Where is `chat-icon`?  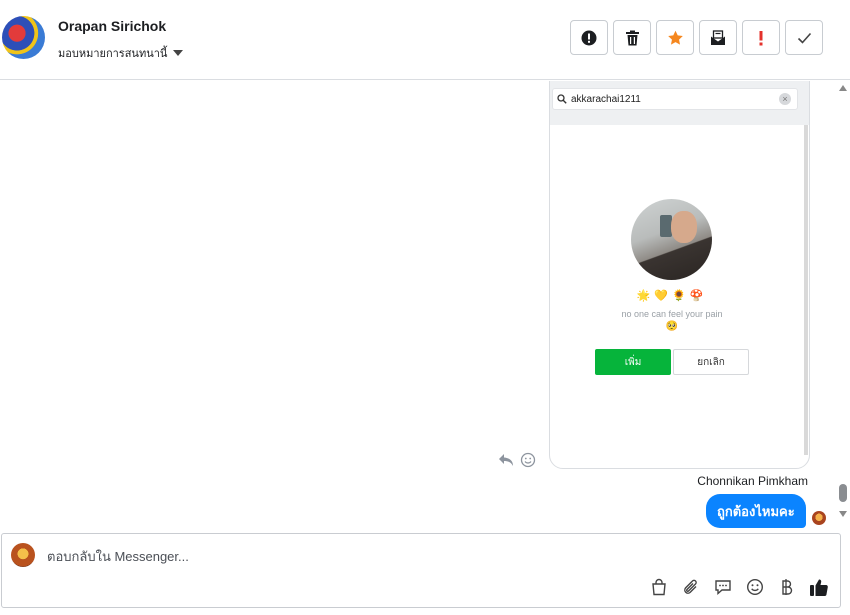 chat-icon is located at coordinates (723, 588).